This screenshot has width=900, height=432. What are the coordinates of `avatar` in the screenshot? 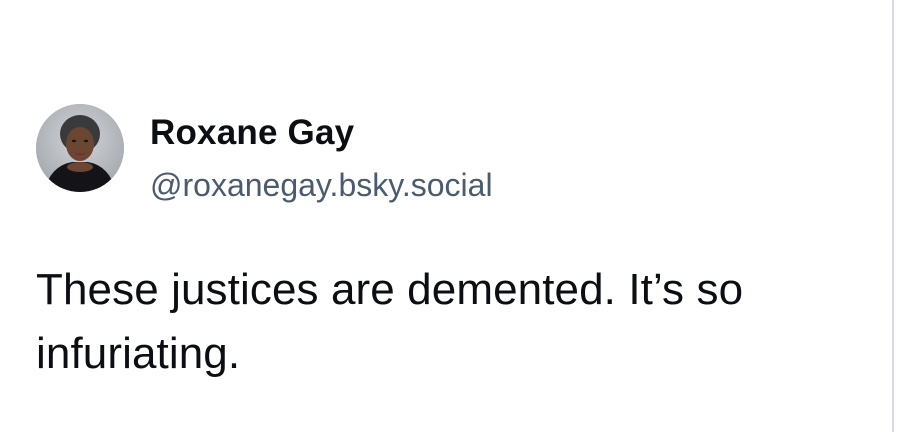 It's located at (80, 148).